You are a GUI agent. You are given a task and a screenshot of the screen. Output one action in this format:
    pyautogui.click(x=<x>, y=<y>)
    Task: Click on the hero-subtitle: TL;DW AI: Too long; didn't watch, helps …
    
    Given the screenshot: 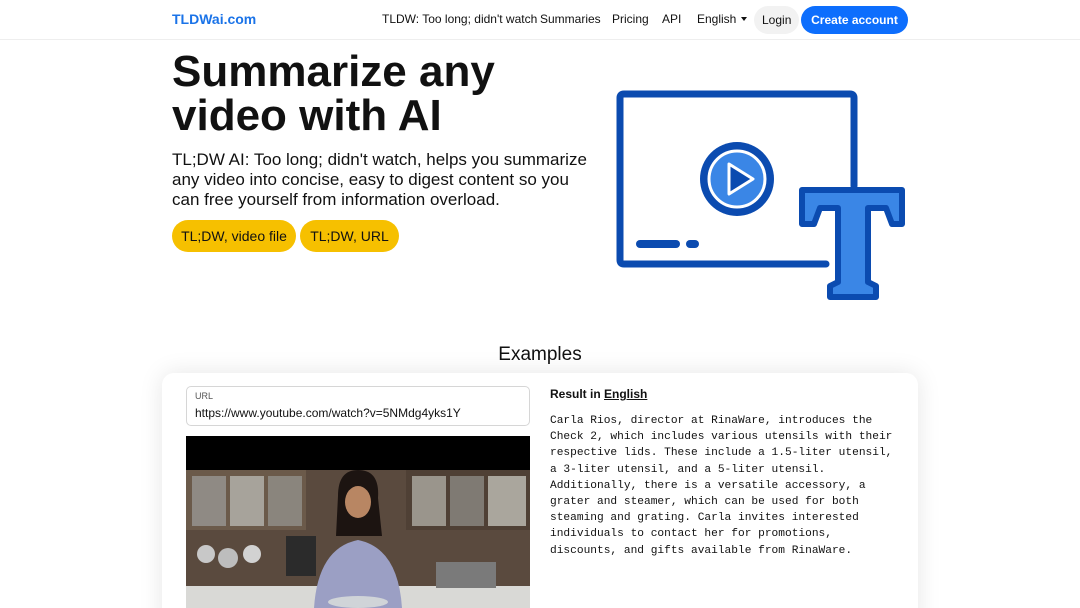 What is the action you would take?
    pyautogui.click(x=379, y=179)
    